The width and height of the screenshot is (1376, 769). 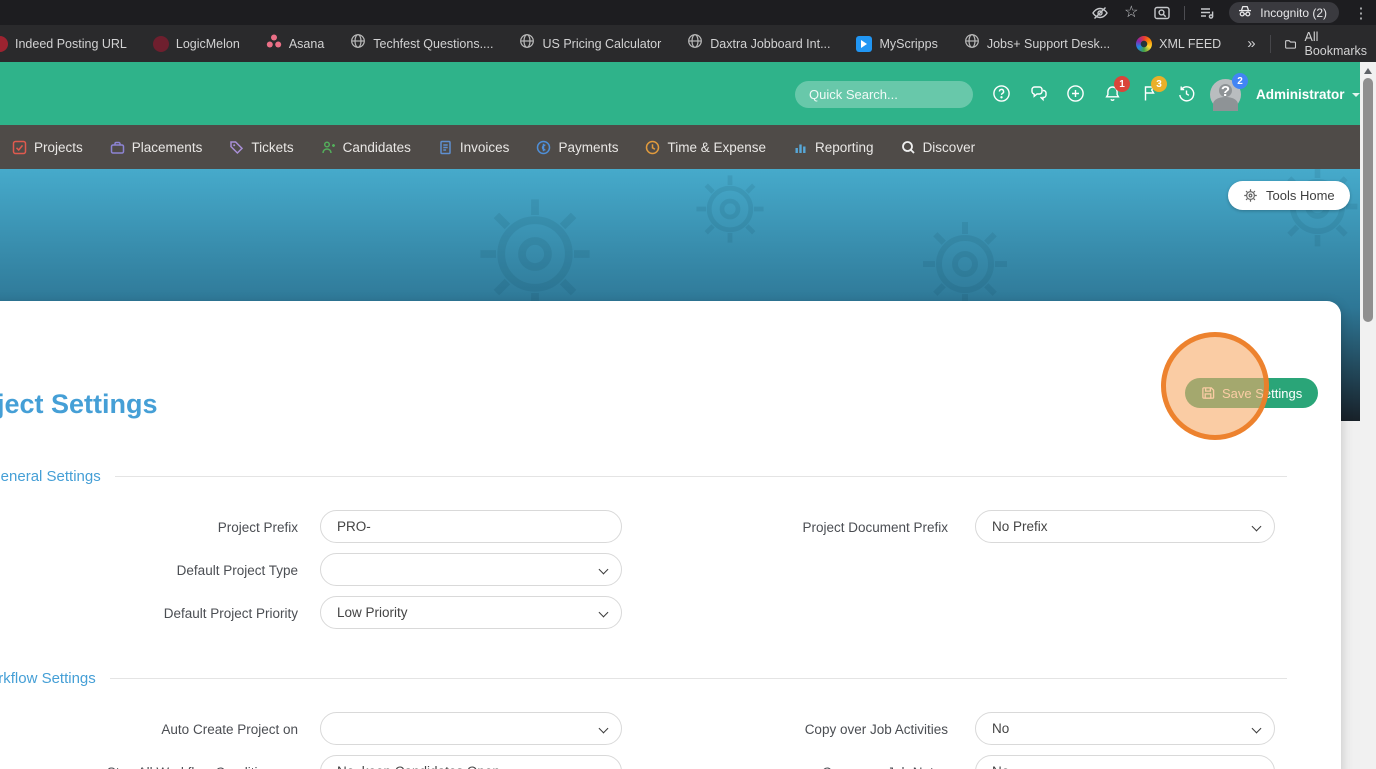 I want to click on history-icon, so click(x=1186, y=93).